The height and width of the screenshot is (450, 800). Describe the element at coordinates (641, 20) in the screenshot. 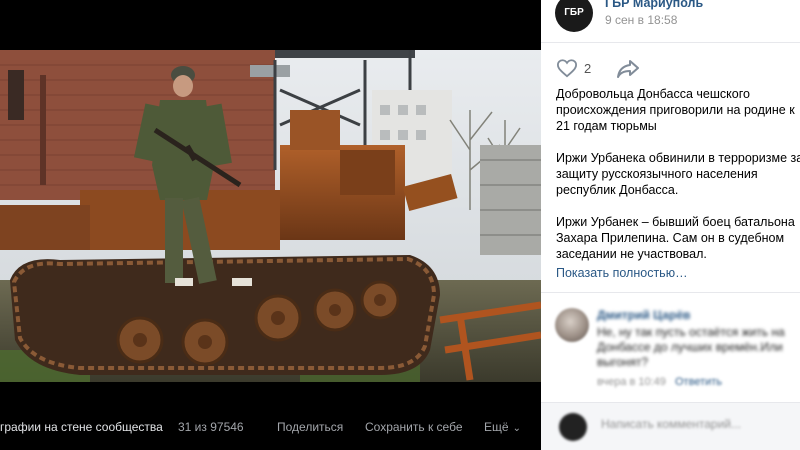

I see `post-date: 9 сен в 18:58` at that location.